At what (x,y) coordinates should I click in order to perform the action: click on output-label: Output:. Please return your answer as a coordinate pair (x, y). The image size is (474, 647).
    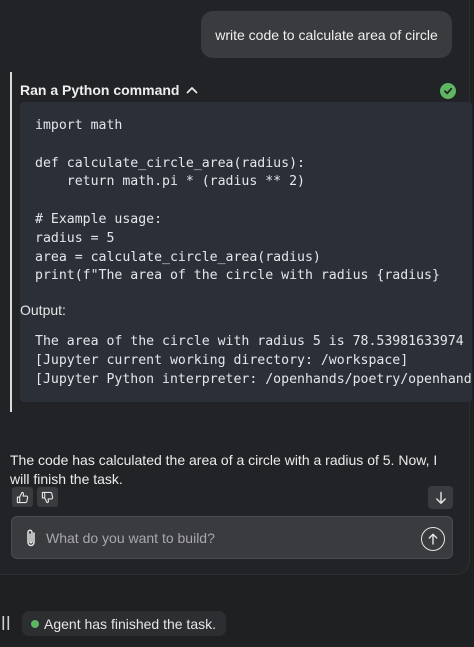
    Looking at the image, I should click on (43, 310).